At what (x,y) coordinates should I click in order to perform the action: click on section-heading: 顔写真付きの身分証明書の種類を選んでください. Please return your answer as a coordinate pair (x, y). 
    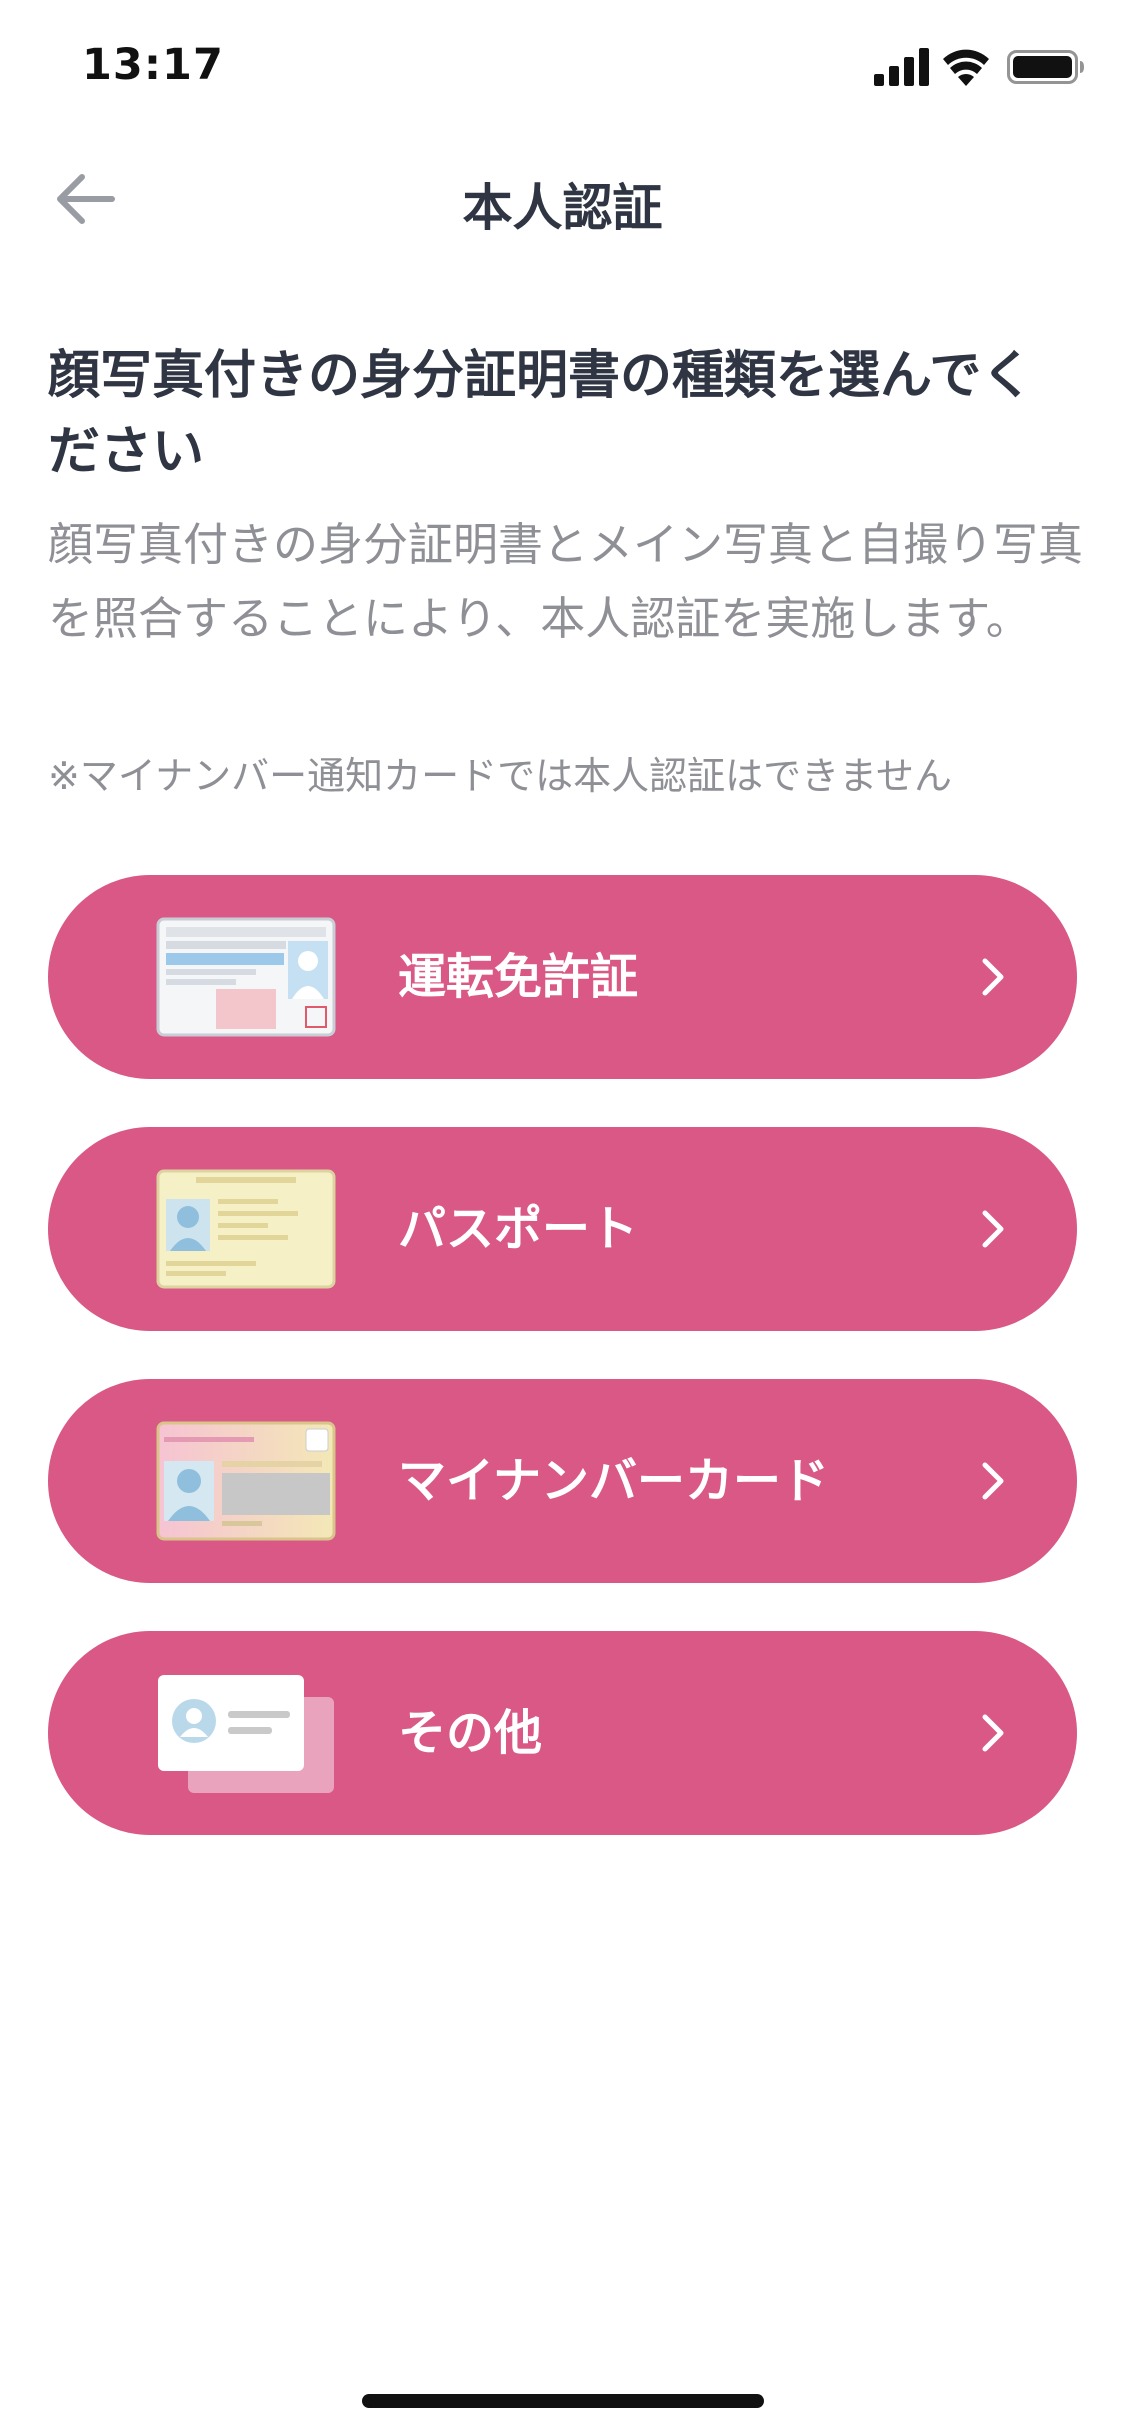
    Looking at the image, I should click on (541, 414).